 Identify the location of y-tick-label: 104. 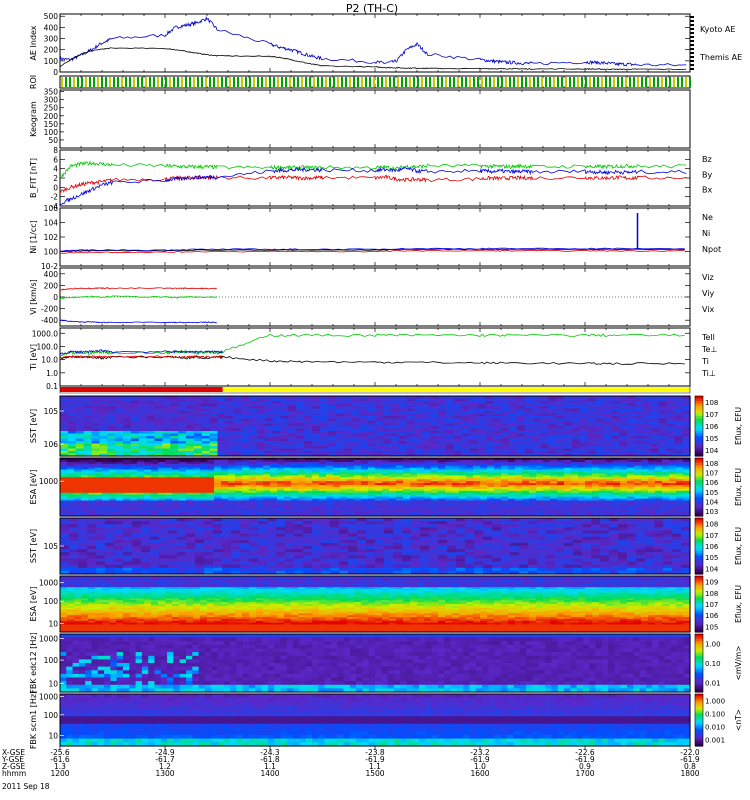
(51, 223).